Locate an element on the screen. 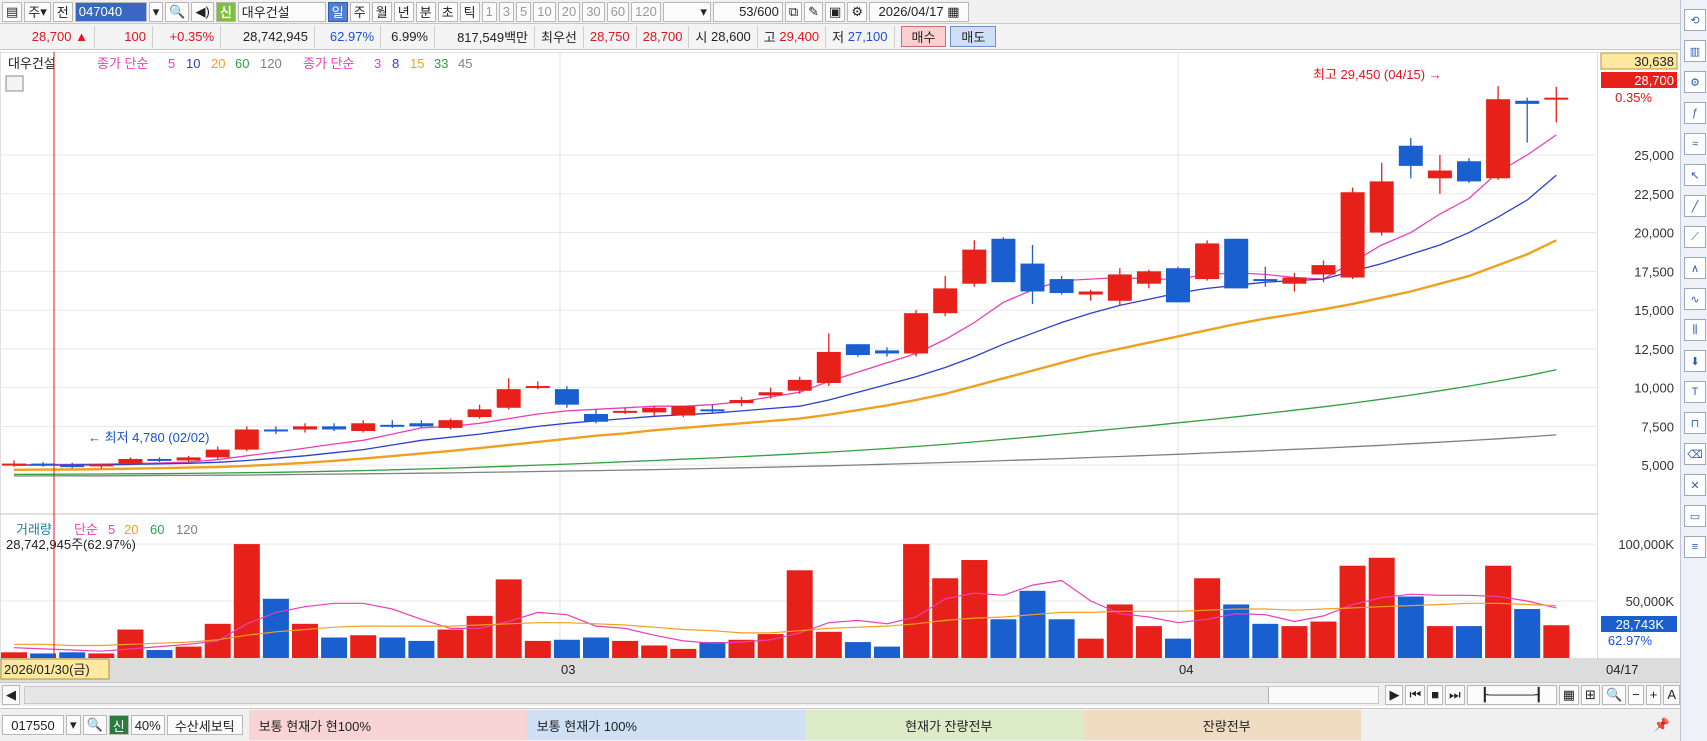 The height and width of the screenshot is (741, 1707). screen-menu-icon: ▤ is located at coordinates (12, 11).